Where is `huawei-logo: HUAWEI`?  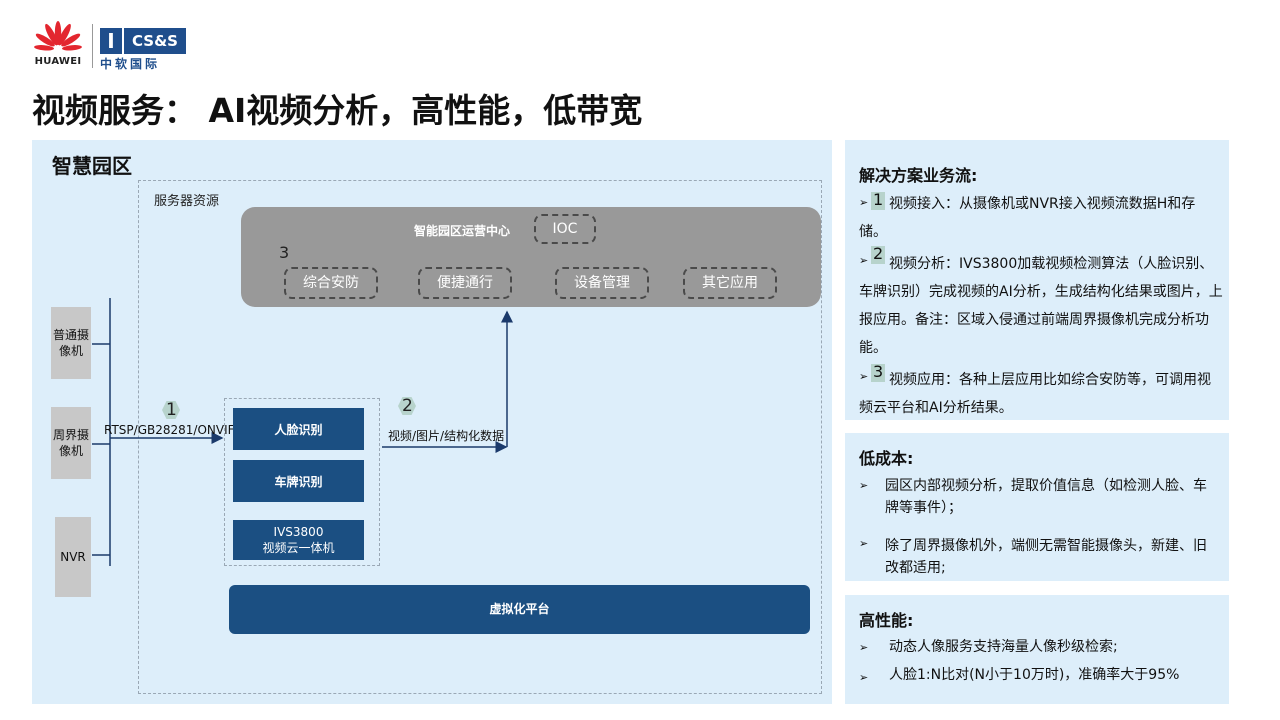
huawei-logo: HUAWEI is located at coordinates (58, 45).